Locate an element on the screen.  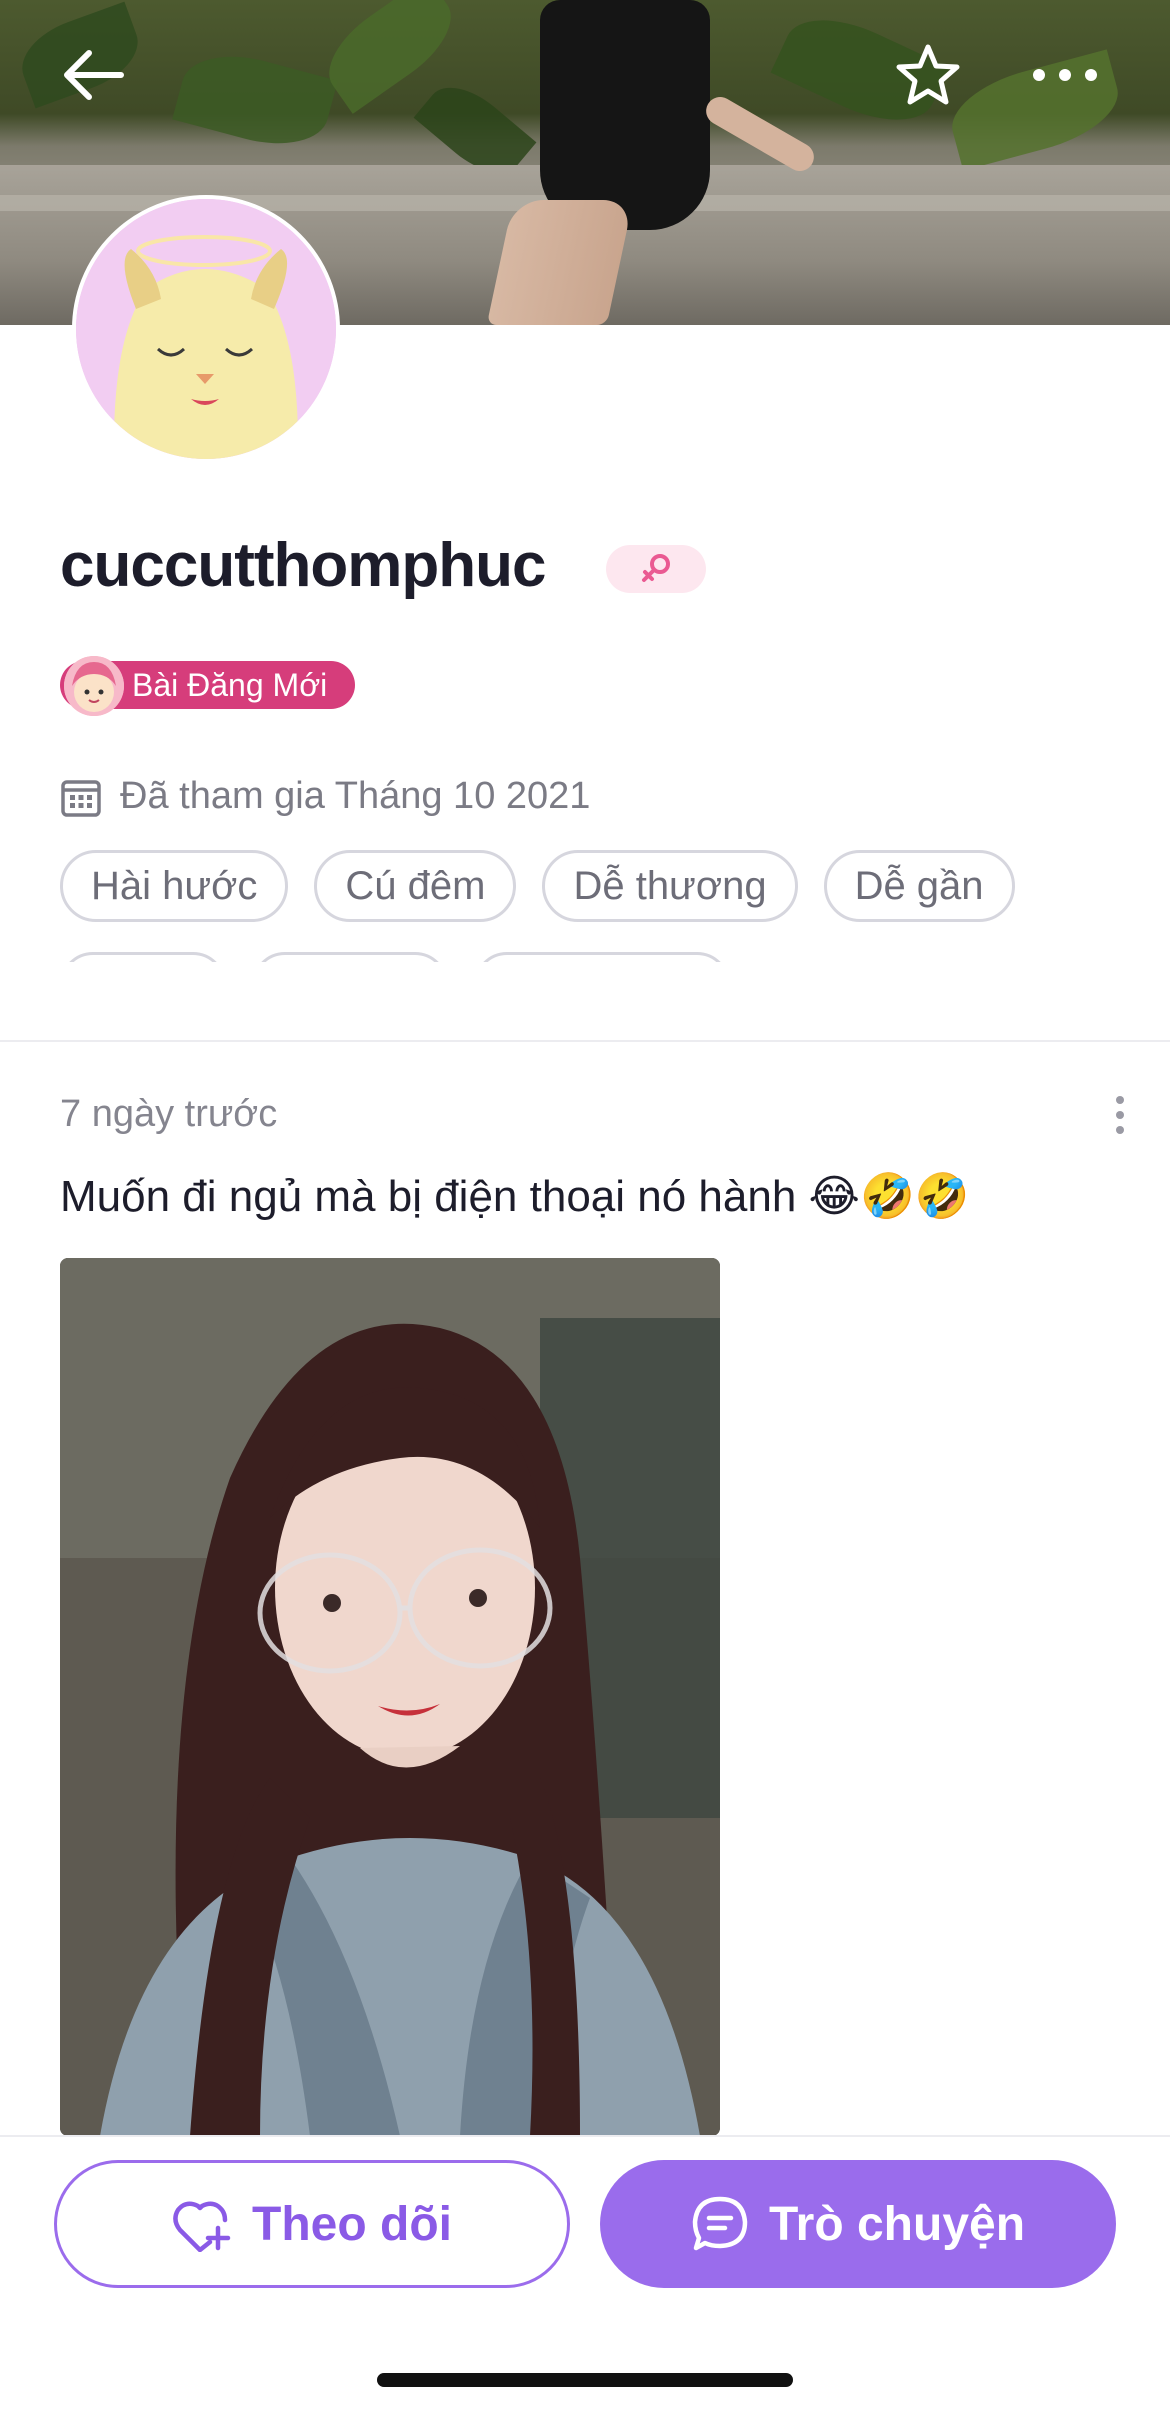
post-timestamp: 7 ngày trước is located at coordinates (169, 1114).